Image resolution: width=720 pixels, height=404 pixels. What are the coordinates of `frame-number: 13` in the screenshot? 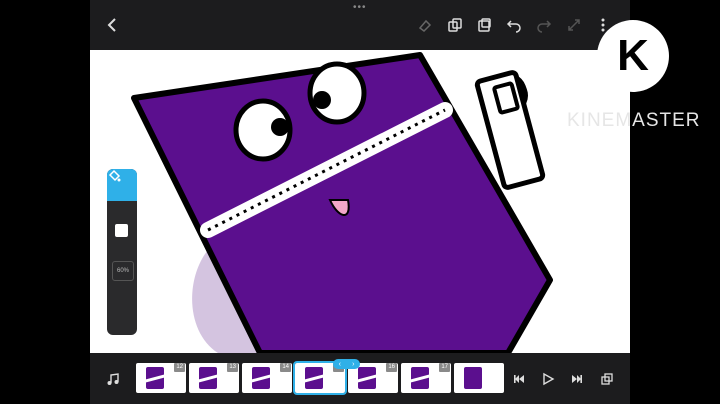 It's located at (232, 367).